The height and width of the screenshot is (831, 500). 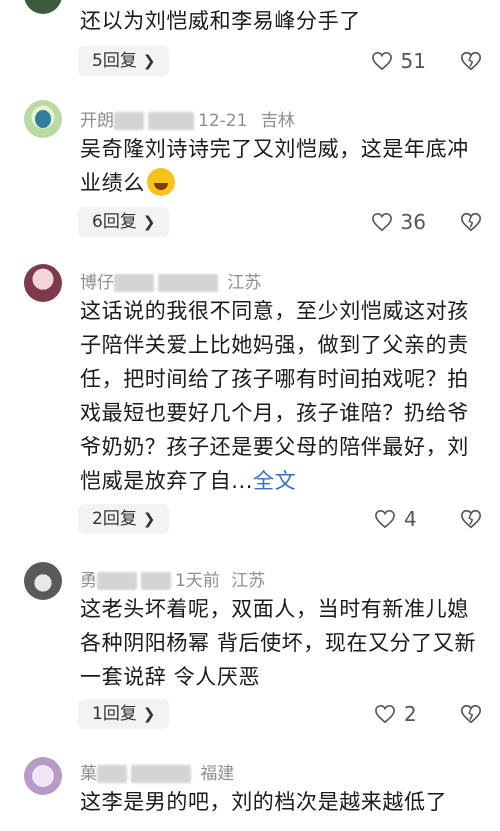 What do you see at coordinates (124, 61) in the screenshot?
I see `view-replies-button: 5回复 ❯` at bounding box center [124, 61].